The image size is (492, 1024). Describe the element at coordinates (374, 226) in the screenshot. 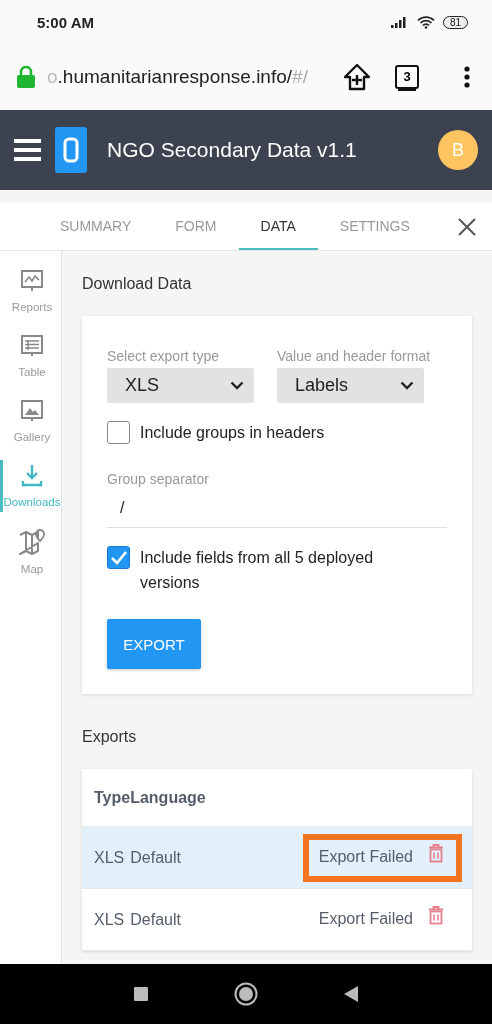

I see `tab: SETTINGS` at that location.